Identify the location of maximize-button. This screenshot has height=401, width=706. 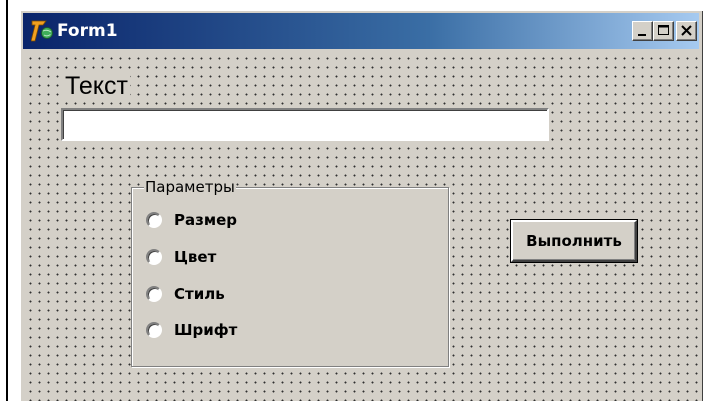
(663, 31).